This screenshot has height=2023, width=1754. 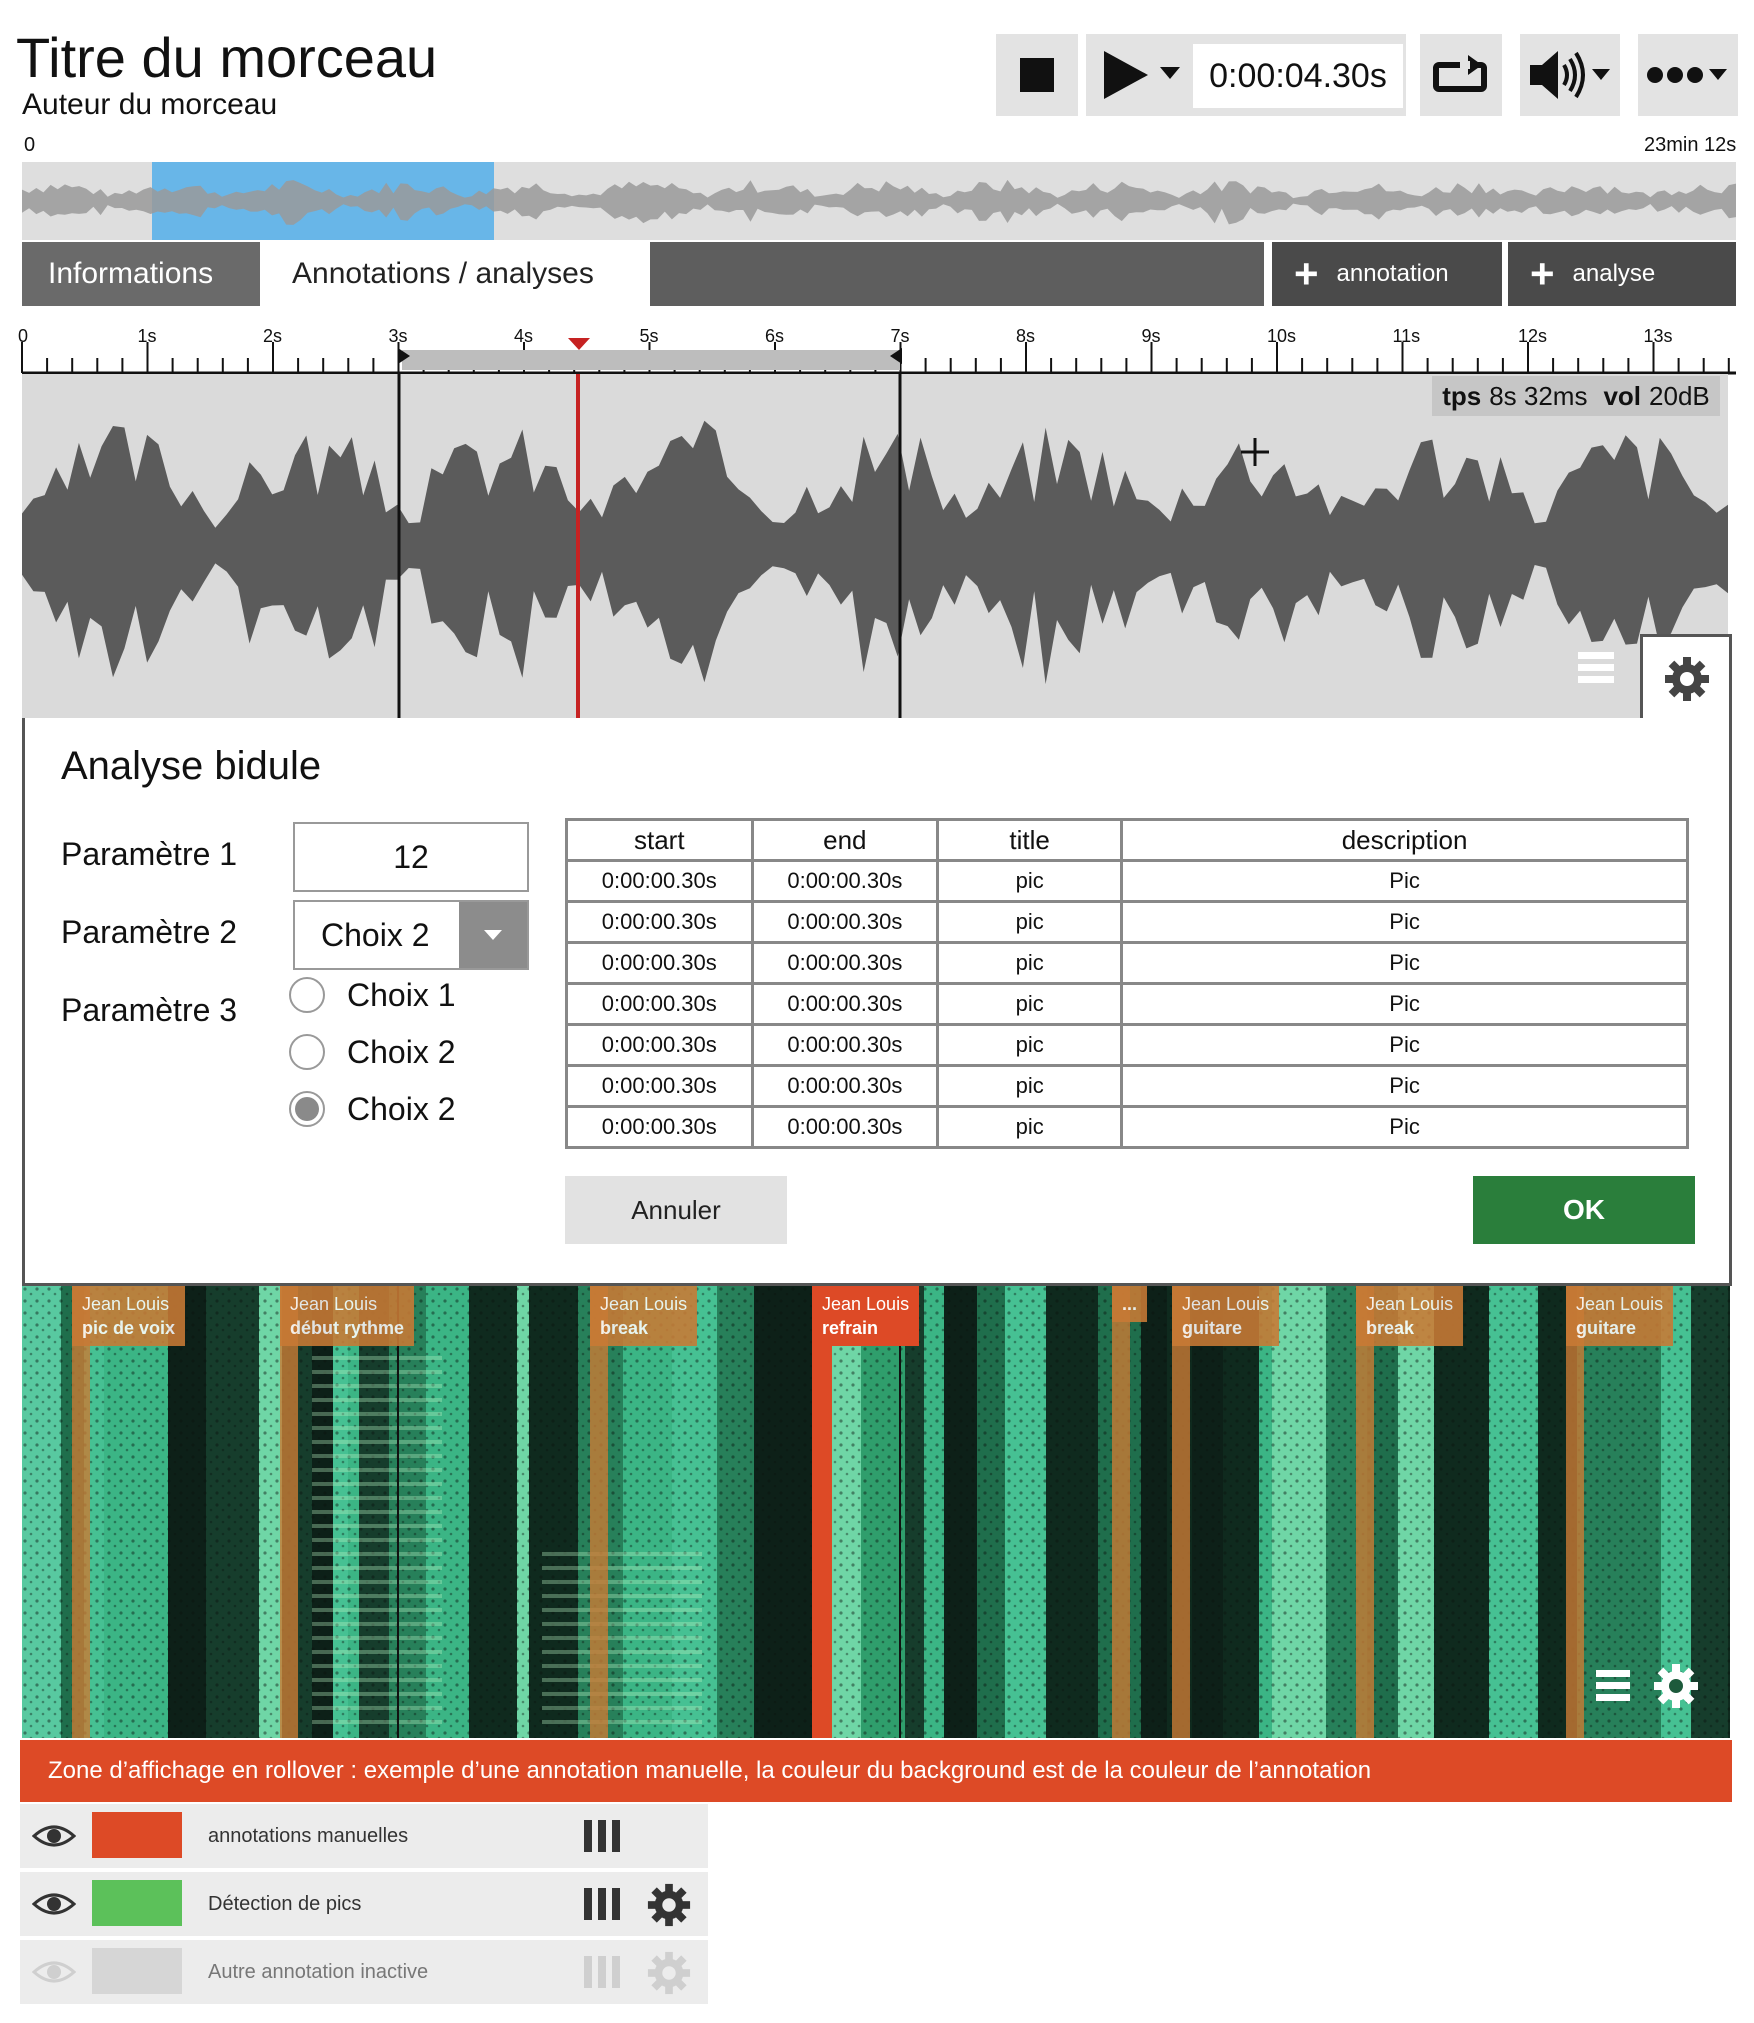 What do you see at coordinates (455, 274) in the screenshot?
I see `tab-annotations: Annotations / analyses` at bounding box center [455, 274].